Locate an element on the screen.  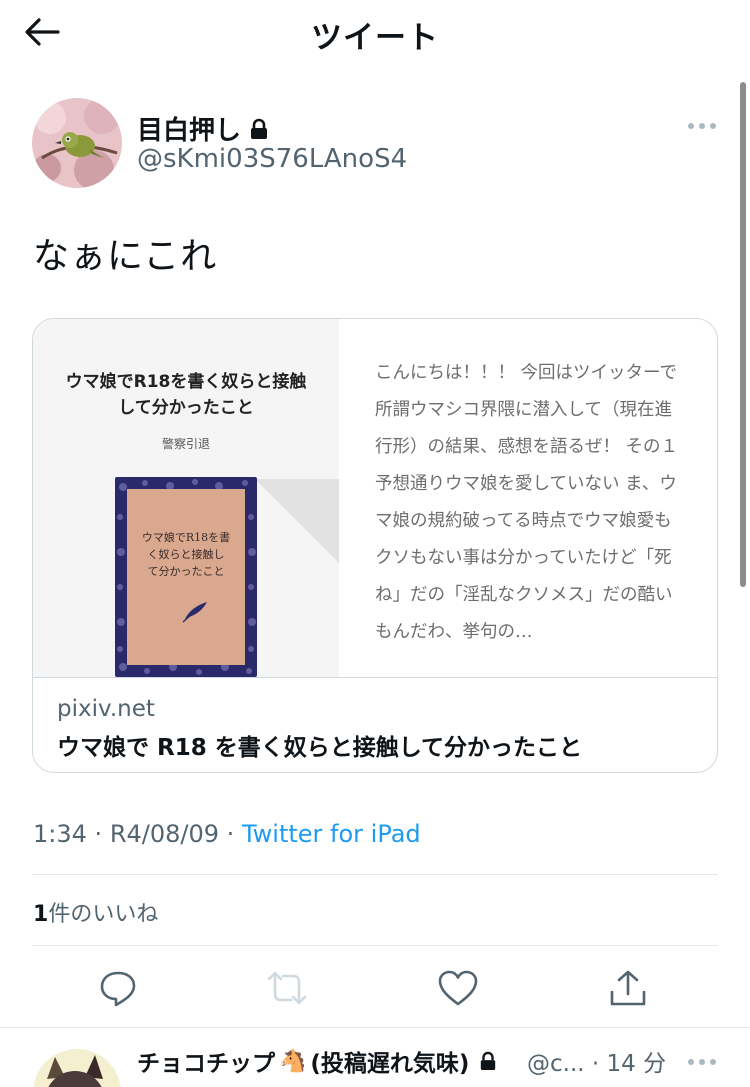
next-tweet-display-name: チョコチップ 🐴 (投稿遅れ気味) is located at coordinates (317, 1061).